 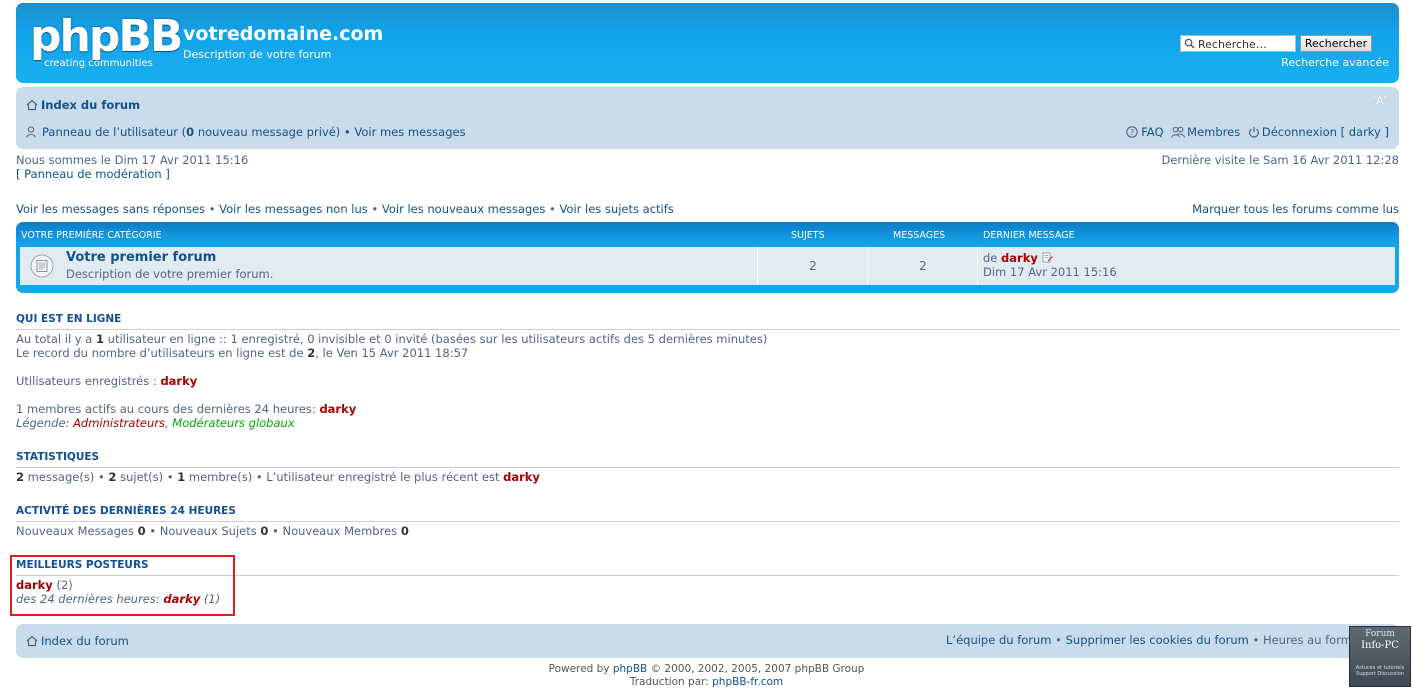 What do you see at coordinates (141, 257) in the screenshot?
I see `forum-title-link: Votre premier forum` at bounding box center [141, 257].